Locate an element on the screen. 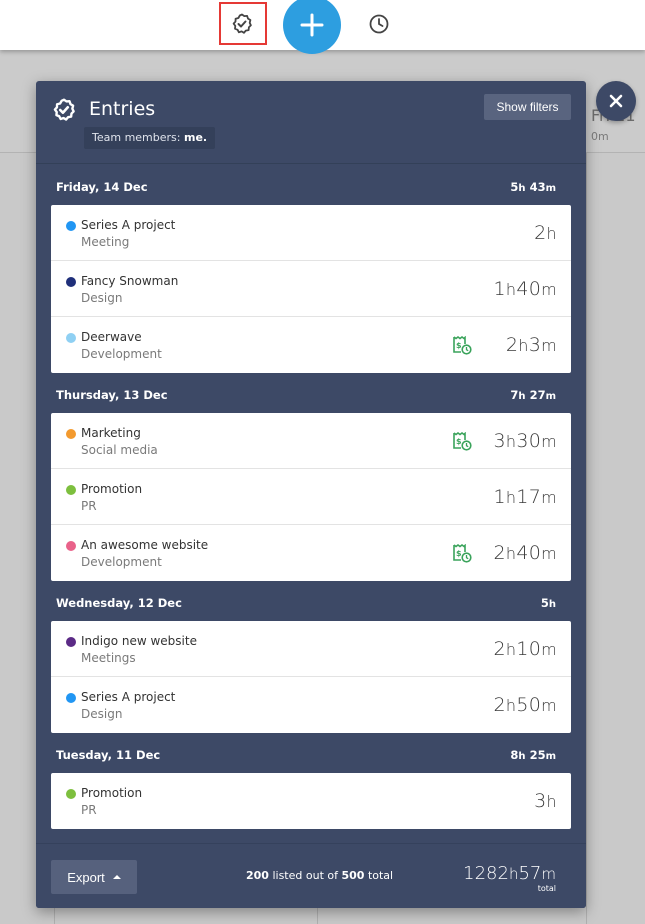 The width and height of the screenshot is (645, 924). grand-total-hours: 1282 is located at coordinates (486, 873).